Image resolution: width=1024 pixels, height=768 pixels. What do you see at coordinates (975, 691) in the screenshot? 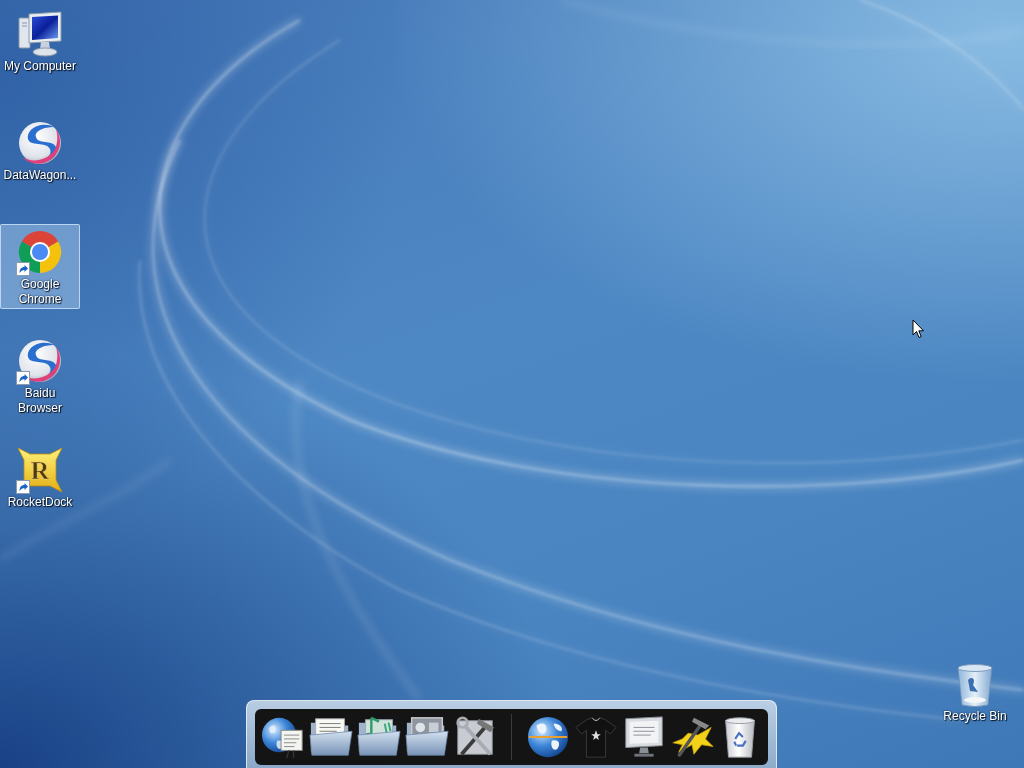
I see `desktop-shortcut: Recycle Bin` at bounding box center [975, 691].